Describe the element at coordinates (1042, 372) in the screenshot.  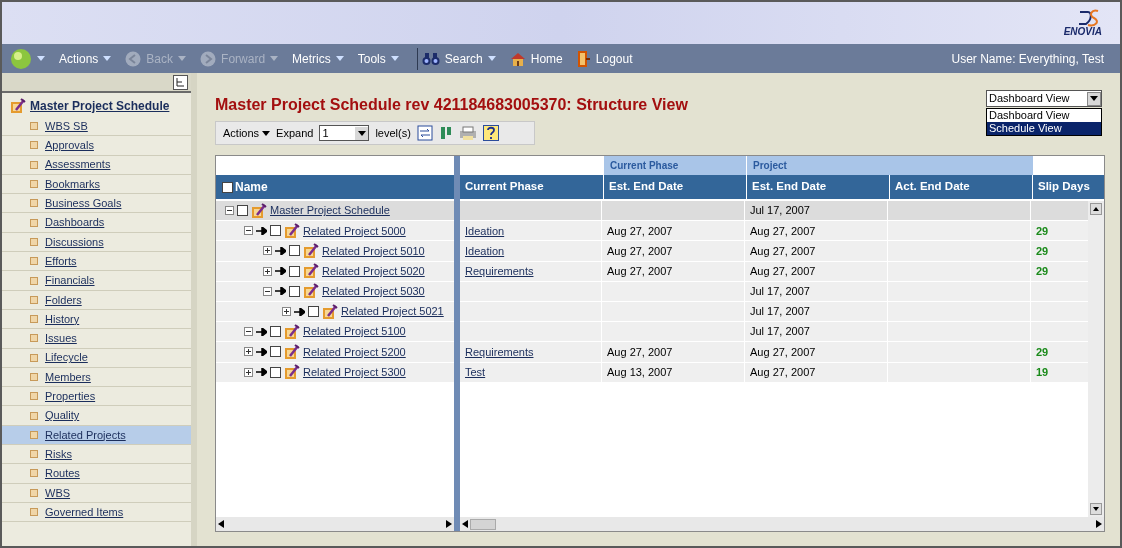
I see `slip-days-value: 19` at that location.